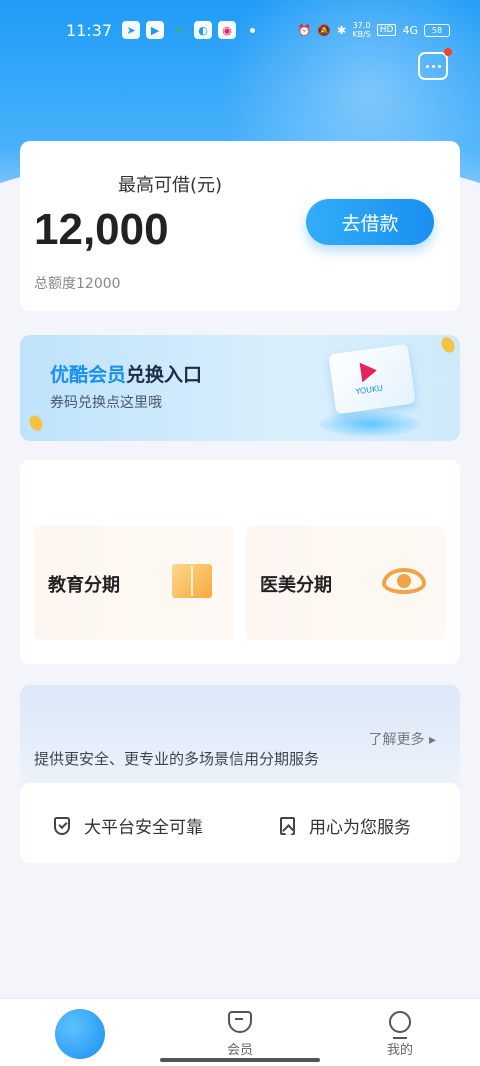 Image resolution: width=480 pixels, height=1066 pixels. I want to click on tab-member-label: 会员, so click(239, 1050).